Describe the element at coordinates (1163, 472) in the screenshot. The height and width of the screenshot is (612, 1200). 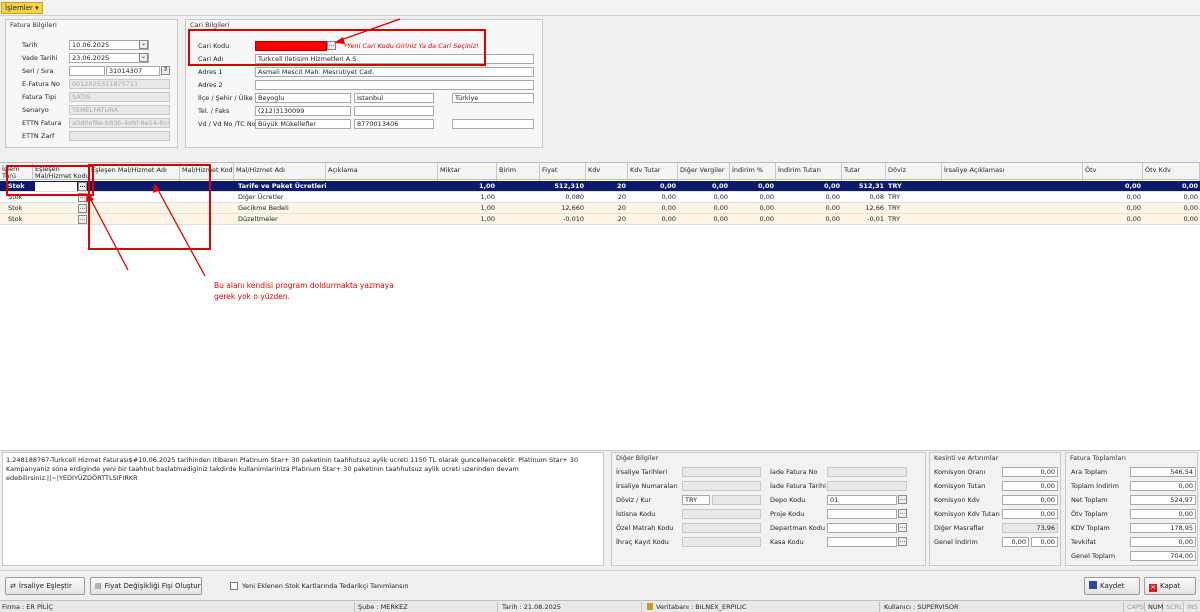
I see `ara-toplam-value: 546,54` at that location.